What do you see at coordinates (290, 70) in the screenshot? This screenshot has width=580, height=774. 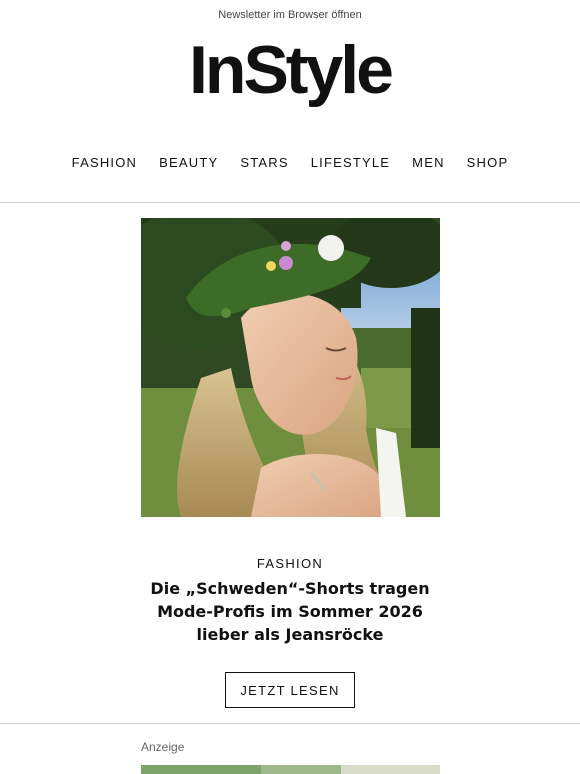 I see `instyle-logo: InStyle` at bounding box center [290, 70].